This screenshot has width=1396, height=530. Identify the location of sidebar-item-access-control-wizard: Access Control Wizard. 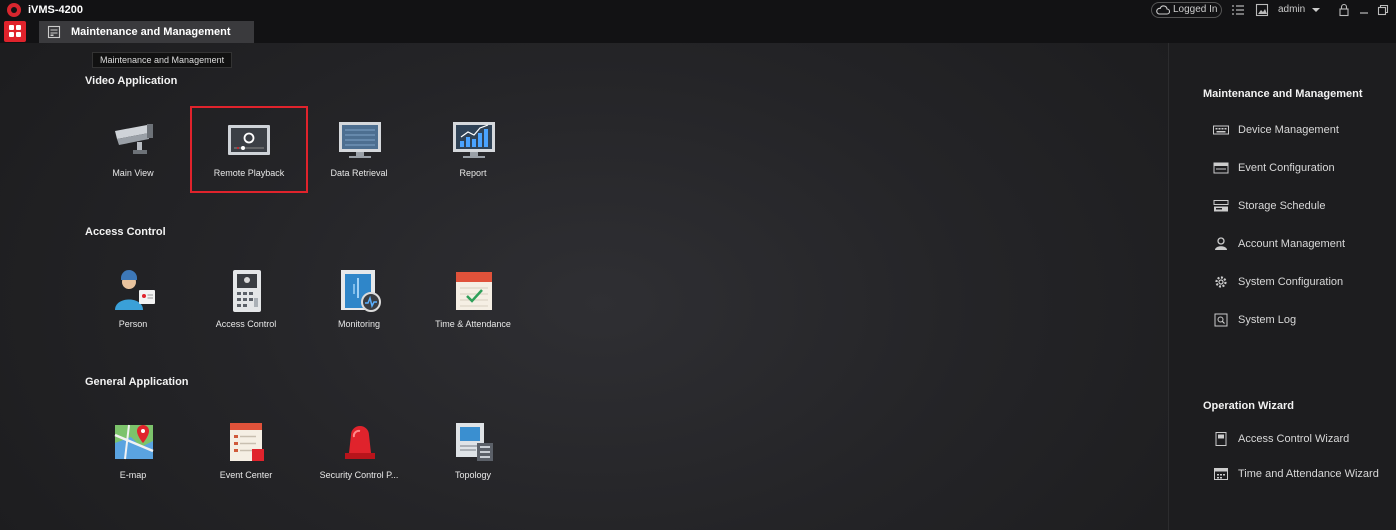
(1303, 439).